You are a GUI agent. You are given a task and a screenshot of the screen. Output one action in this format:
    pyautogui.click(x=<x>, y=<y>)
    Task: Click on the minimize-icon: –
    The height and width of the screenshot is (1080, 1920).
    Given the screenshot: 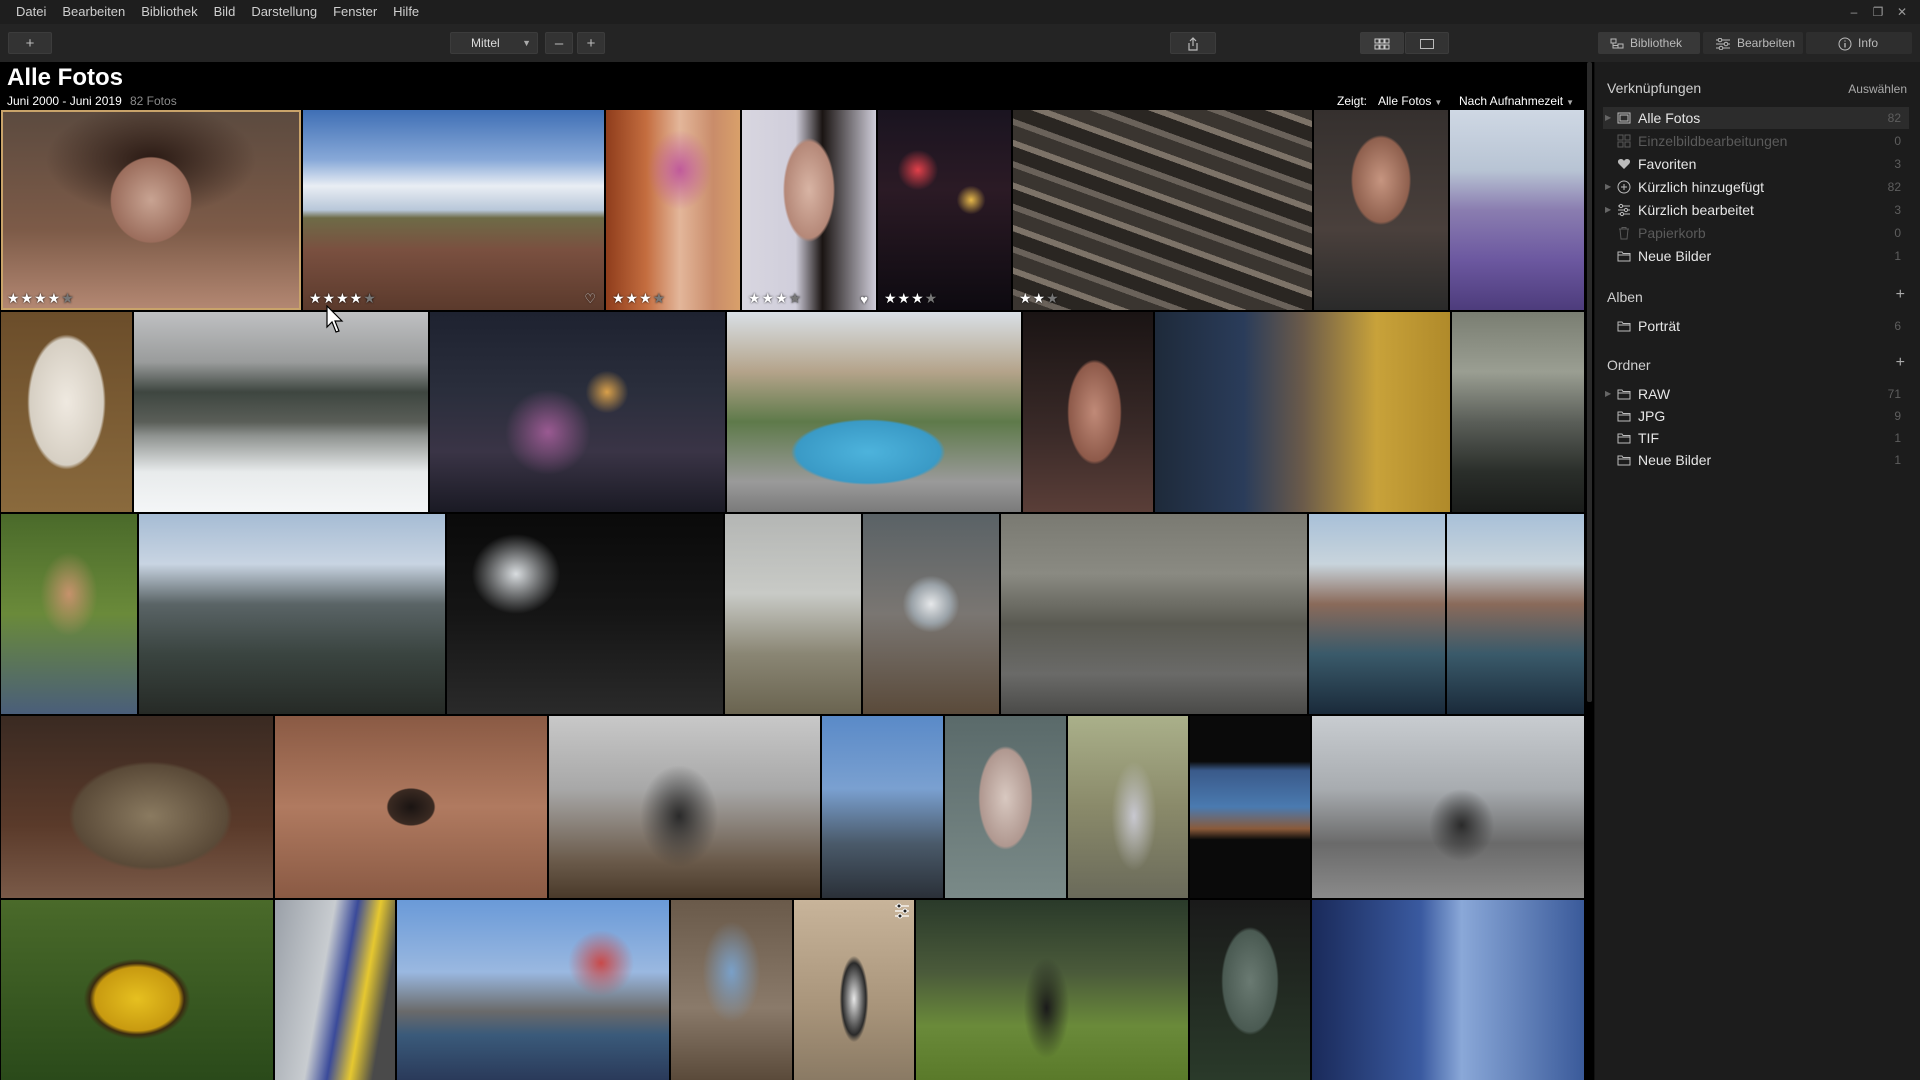 What is the action you would take?
    pyautogui.click(x=1854, y=12)
    